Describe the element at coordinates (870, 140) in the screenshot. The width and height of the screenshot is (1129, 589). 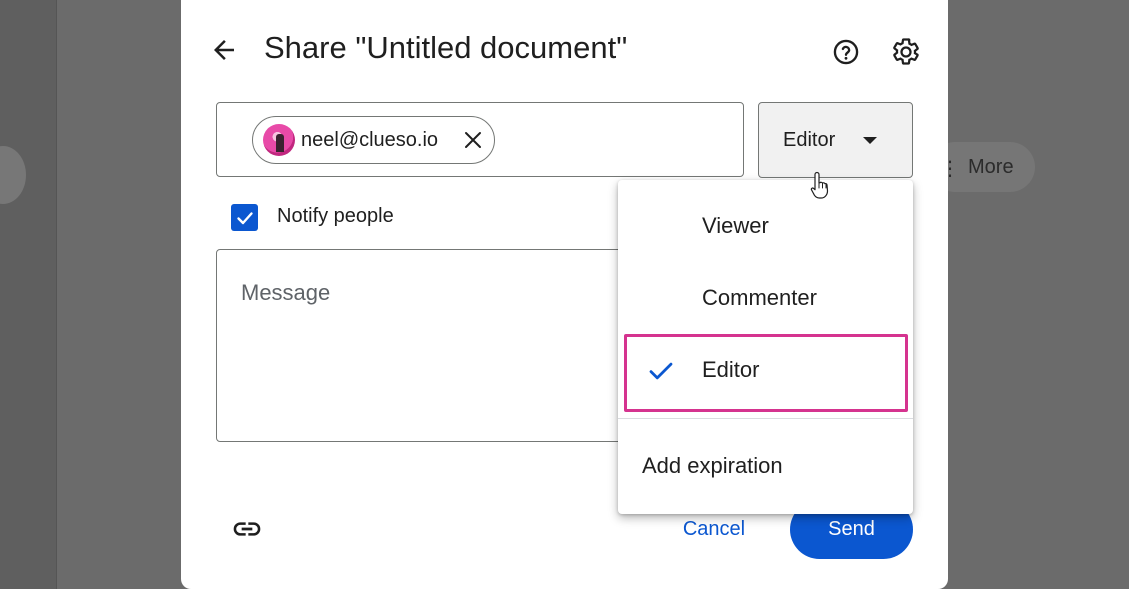
I see `caret-down-icon` at that location.